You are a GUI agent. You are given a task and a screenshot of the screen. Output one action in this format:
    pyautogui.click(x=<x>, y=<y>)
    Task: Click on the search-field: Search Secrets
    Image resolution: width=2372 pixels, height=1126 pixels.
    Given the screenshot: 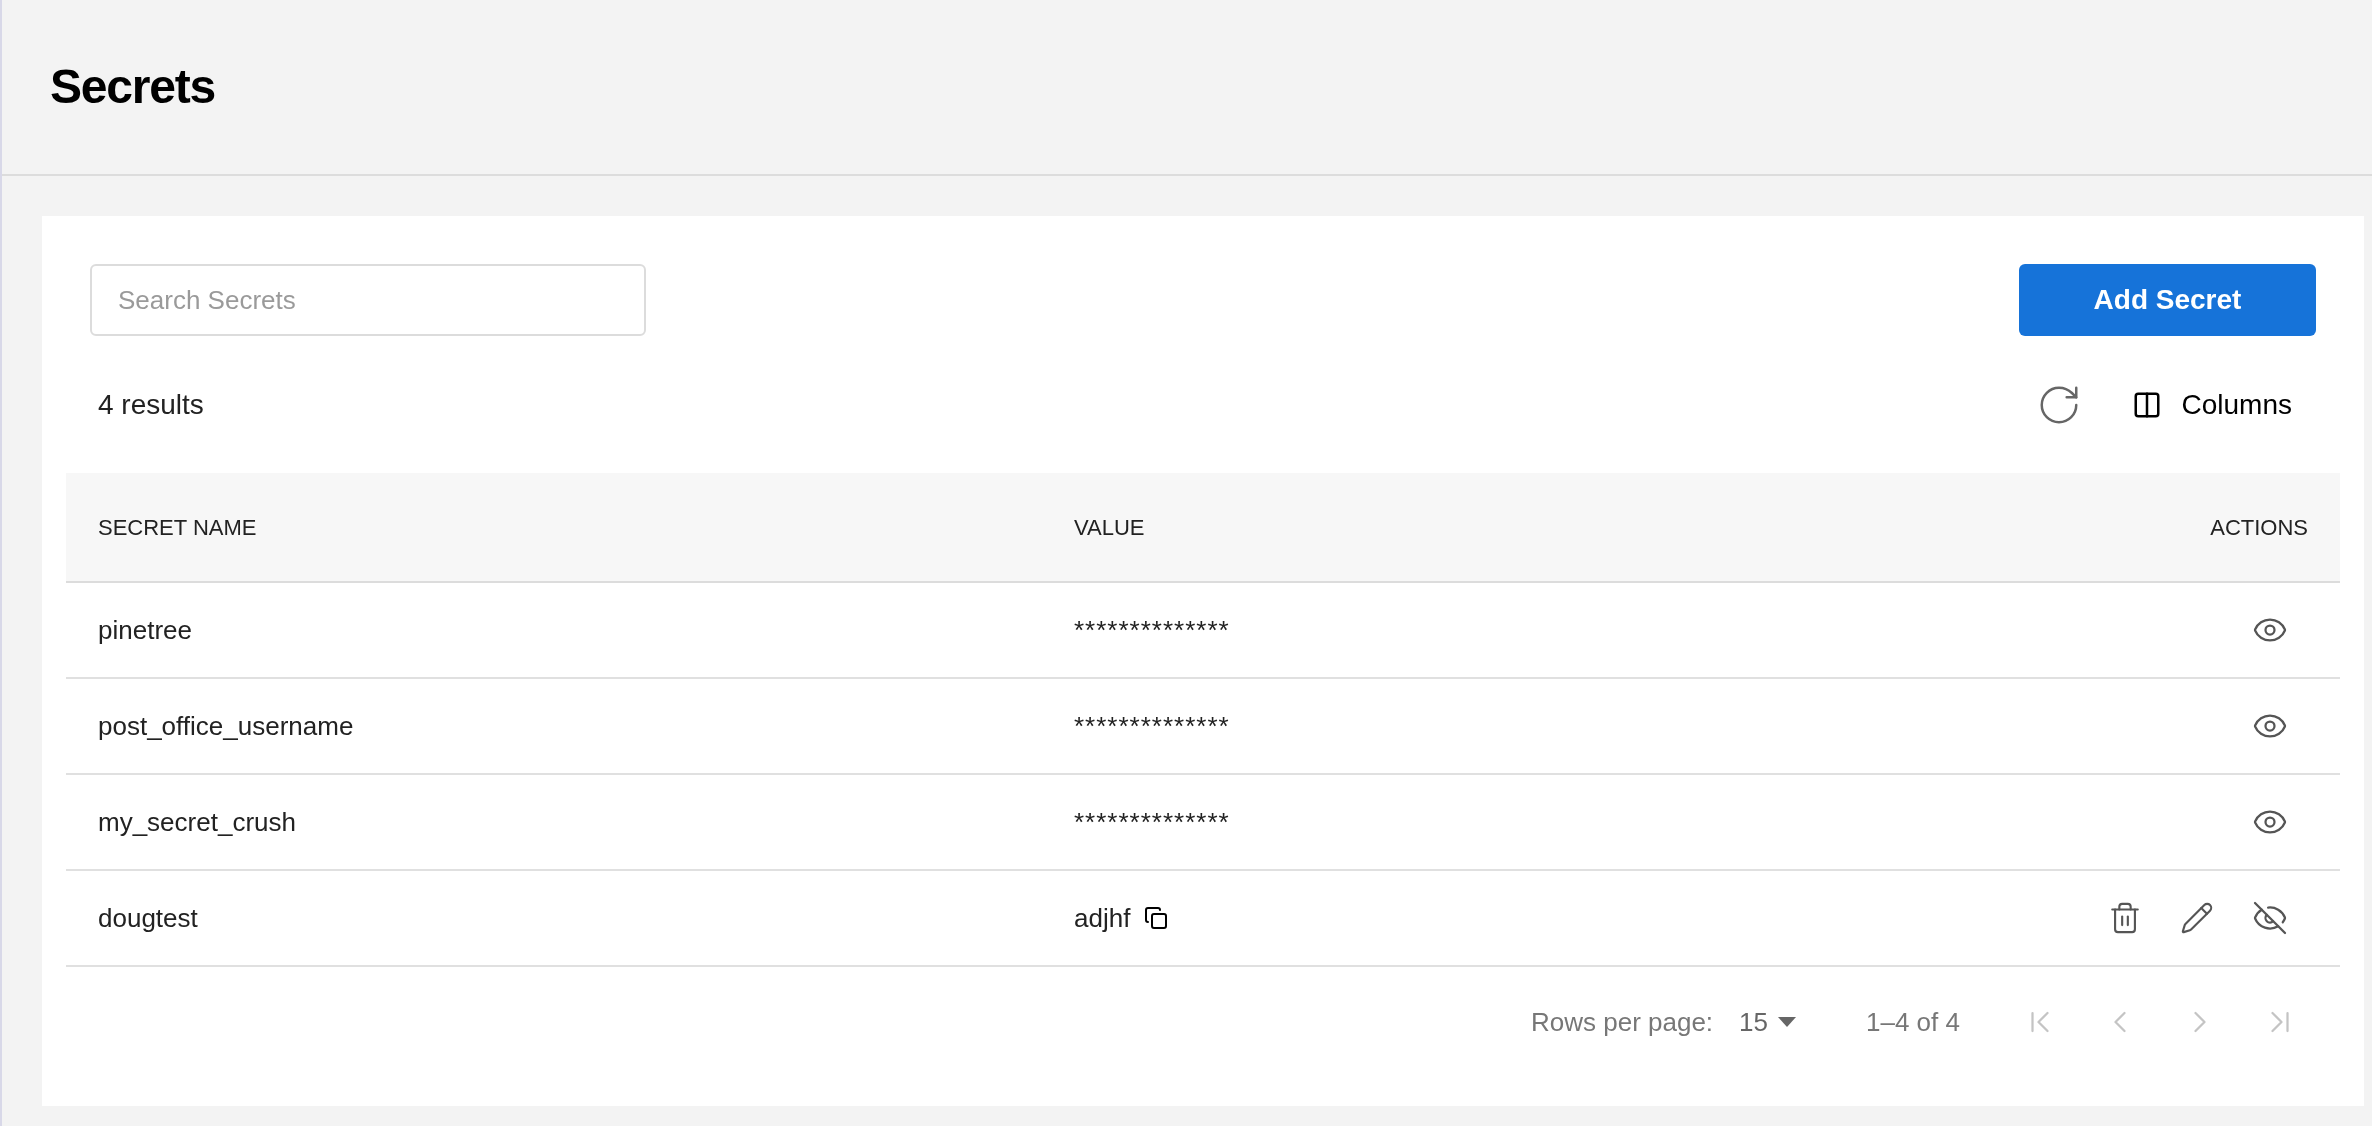 What is the action you would take?
    pyautogui.click(x=368, y=300)
    